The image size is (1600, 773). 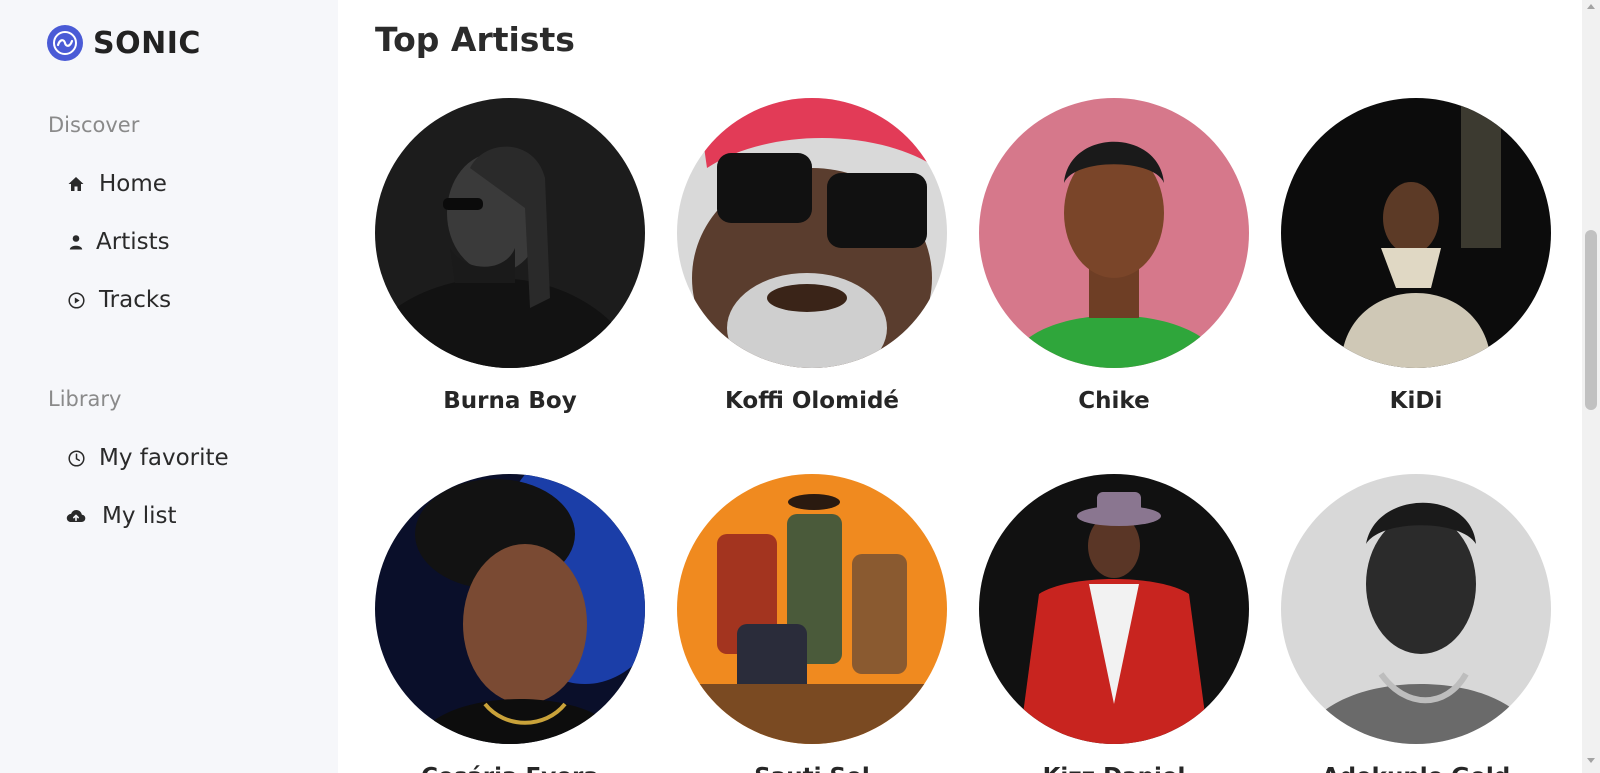 I want to click on artist-card-koffi-olomide: Koffi Olomidé, so click(x=812, y=256).